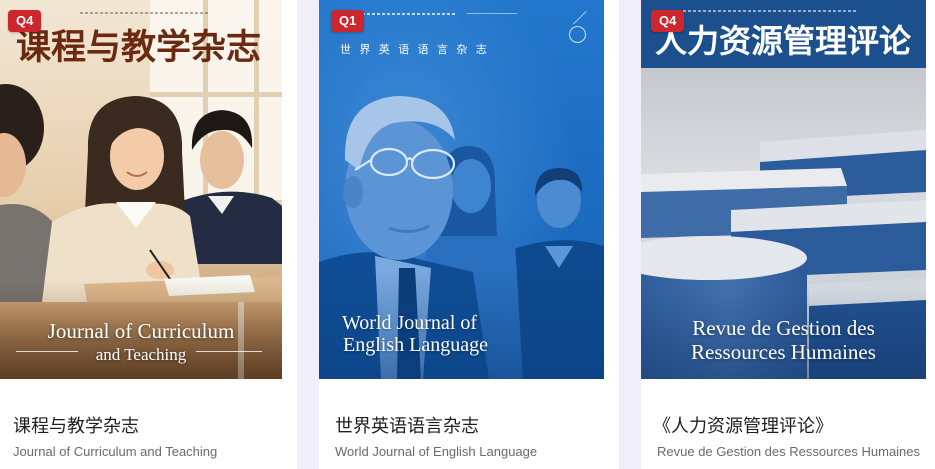 This screenshot has width=935, height=469. What do you see at coordinates (47, 351) in the screenshot?
I see `cover-rule-left` at bounding box center [47, 351].